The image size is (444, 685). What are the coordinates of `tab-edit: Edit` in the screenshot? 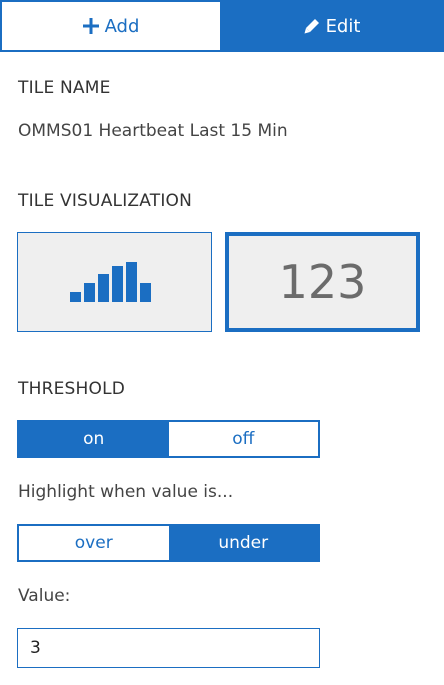 It's located at (332, 26).